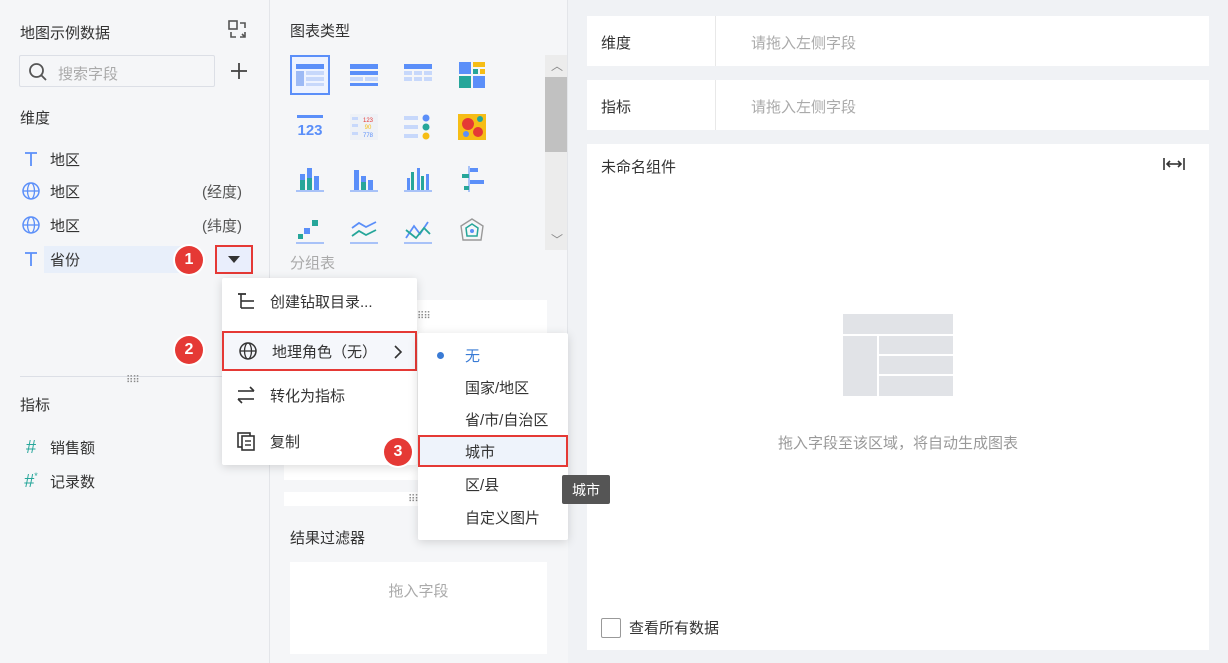 The width and height of the screenshot is (1228, 663). I want to click on stacked-column-icon, so click(364, 179).